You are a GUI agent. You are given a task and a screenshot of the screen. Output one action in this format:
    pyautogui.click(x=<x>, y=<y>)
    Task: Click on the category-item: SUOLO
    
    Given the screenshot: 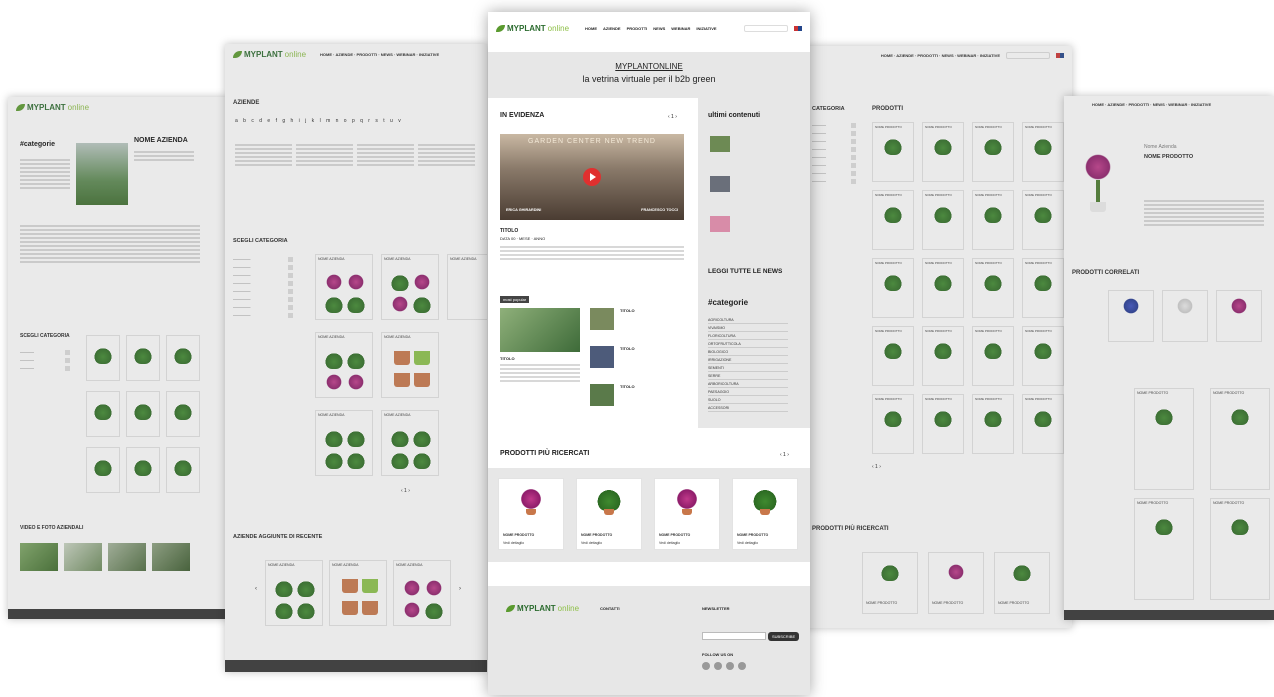 What is the action you would take?
    pyautogui.click(x=748, y=400)
    